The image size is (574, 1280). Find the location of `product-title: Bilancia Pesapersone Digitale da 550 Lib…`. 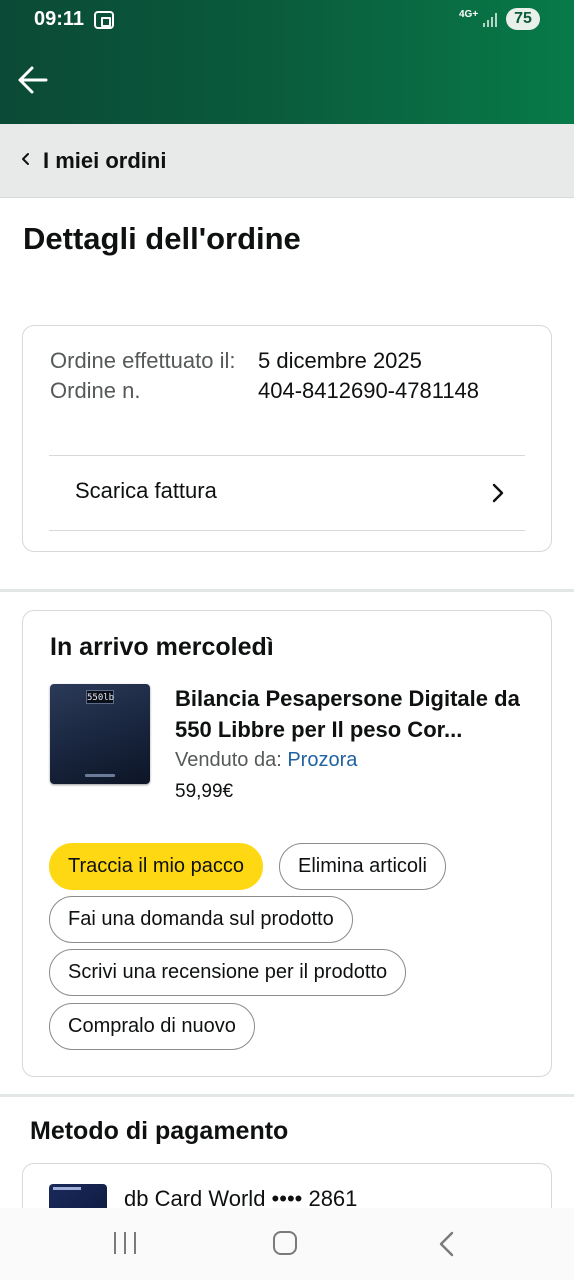

product-title: Bilancia Pesapersone Digitale da 550 Lib… is located at coordinates (353, 714).